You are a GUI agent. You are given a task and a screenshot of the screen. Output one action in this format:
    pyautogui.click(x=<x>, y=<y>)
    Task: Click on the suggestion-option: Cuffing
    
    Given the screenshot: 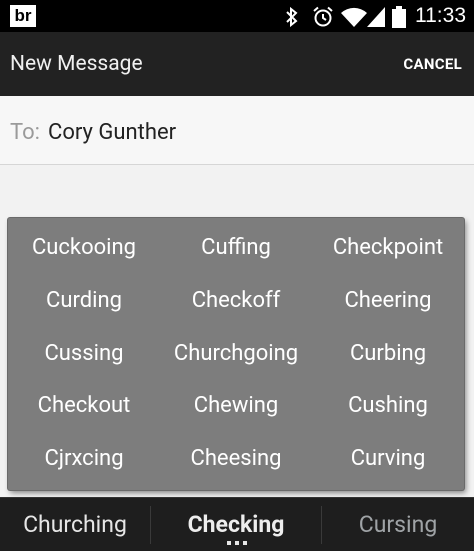 What is the action you would take?
    pyautogui.click(x=236, y=248)
    